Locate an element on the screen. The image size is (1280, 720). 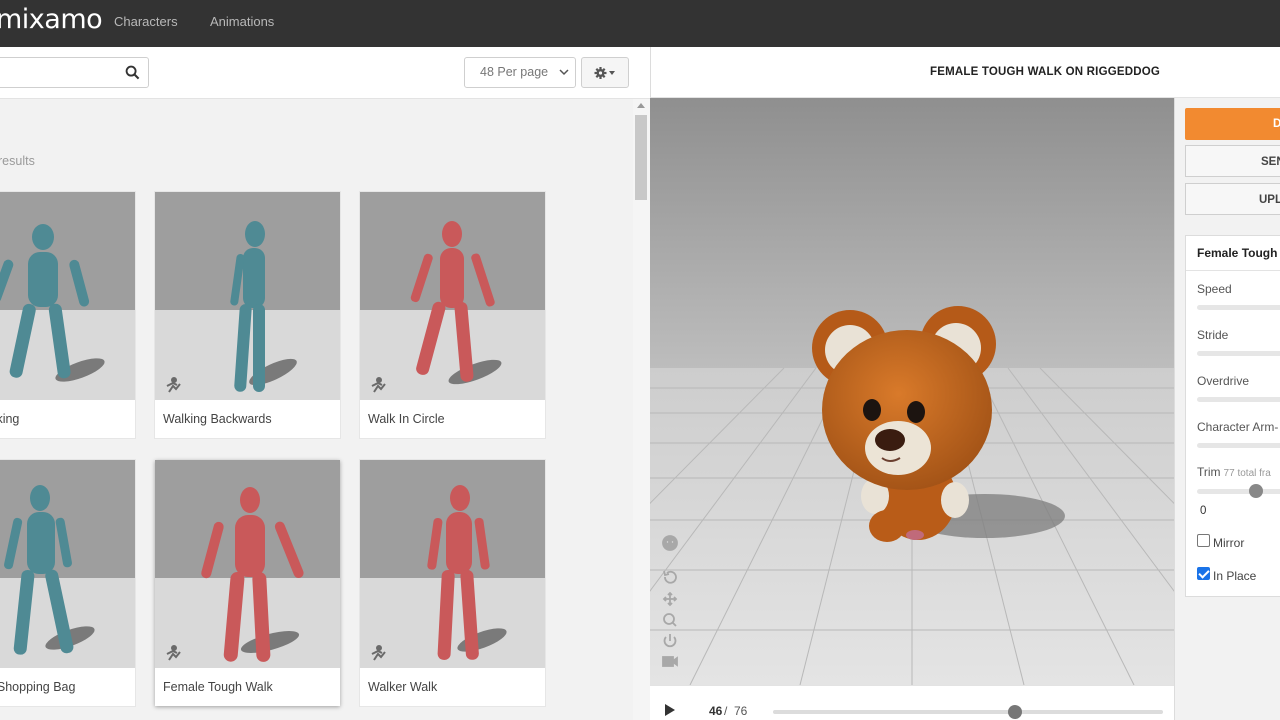
speed-label: Speed is located at coordinates (1214, 289).